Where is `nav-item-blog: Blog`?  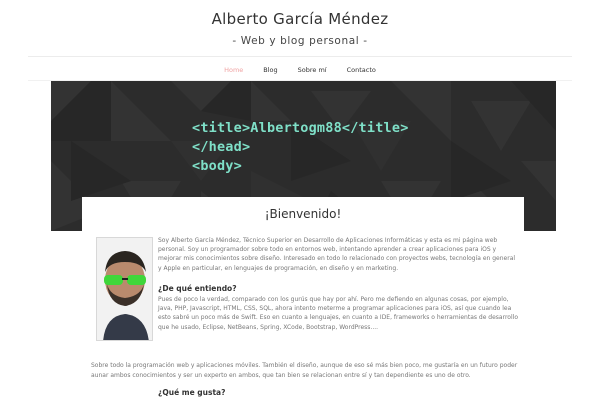 nav-item-blog: Blog is located at coordinates (270, 71).